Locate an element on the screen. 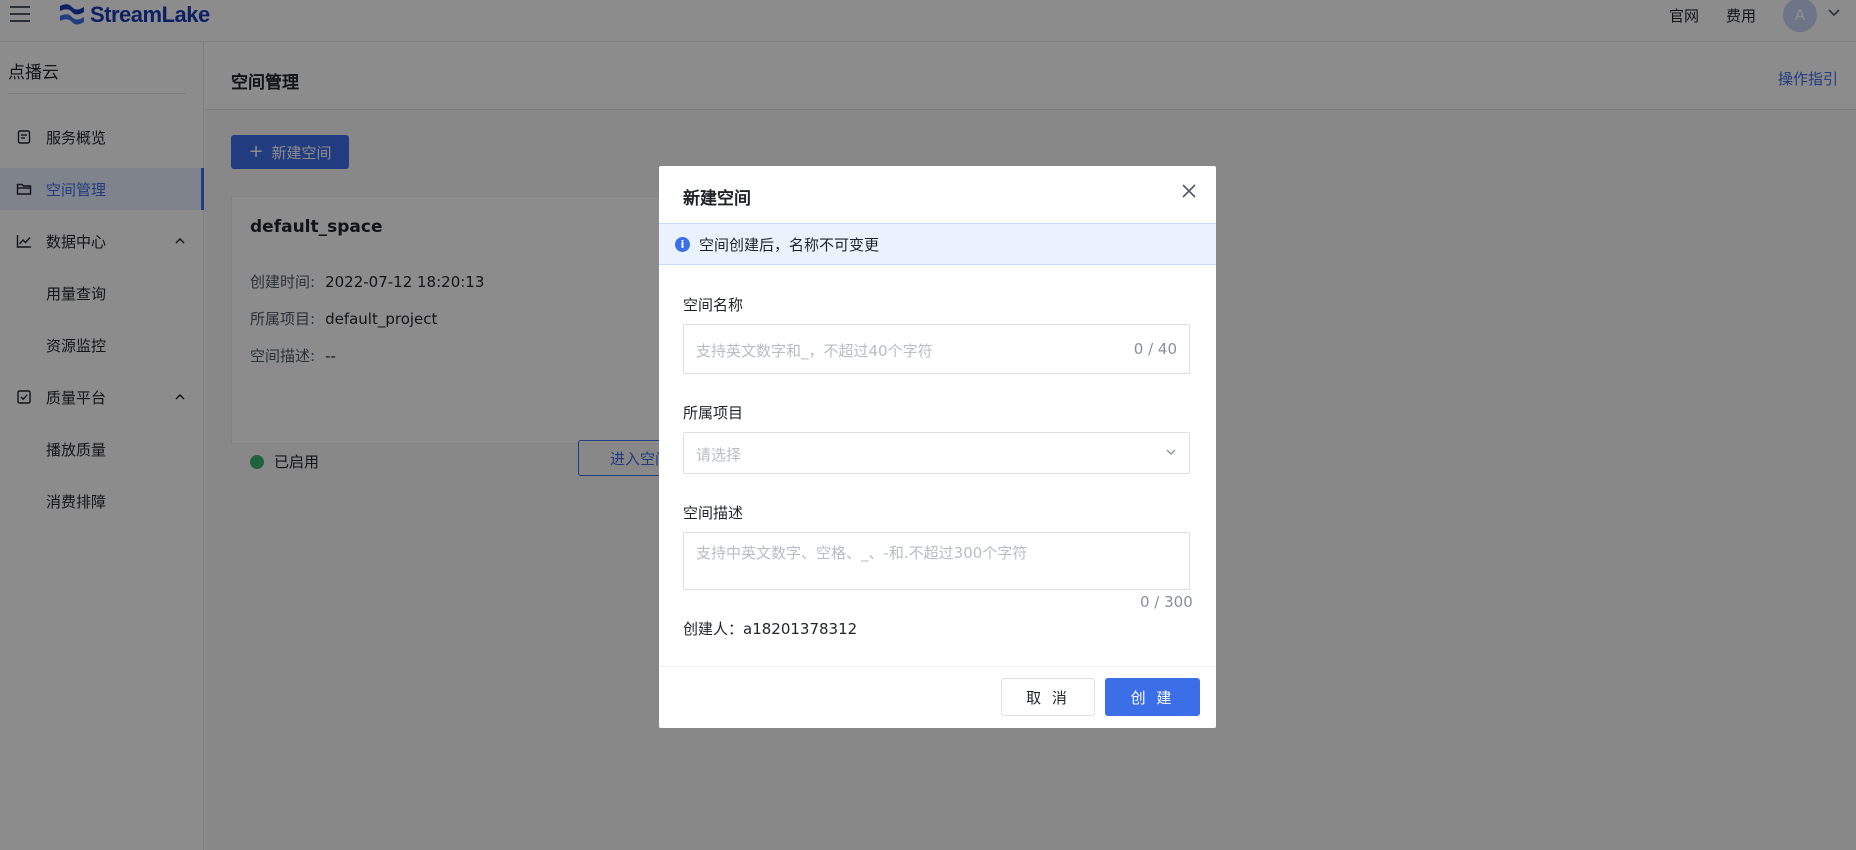 This screenshot has width=1856, height=850. project-label: 所属项目 is located at coordinates (713, 413).